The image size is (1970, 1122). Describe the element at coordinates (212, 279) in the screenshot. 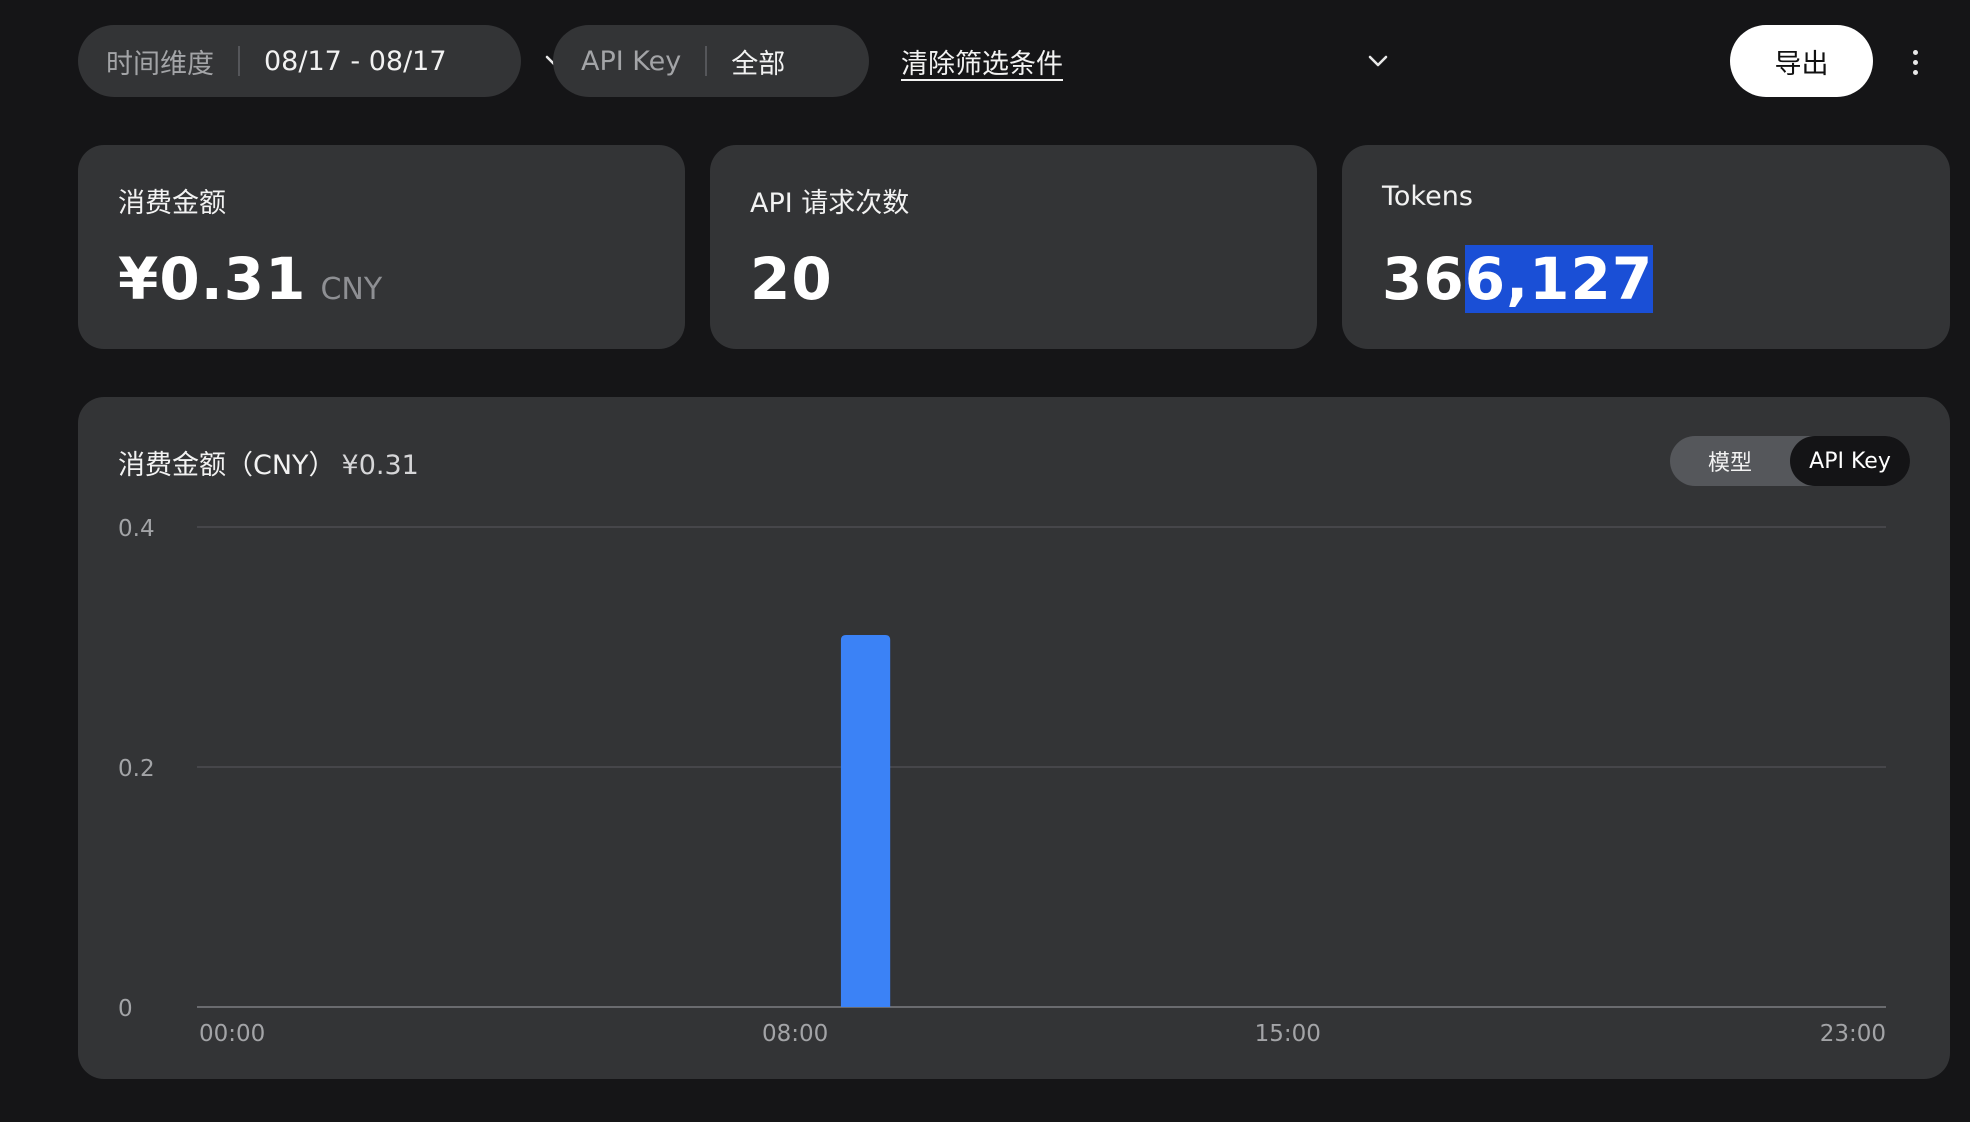

I see `cost-stat-value: ¥0.31` at that location.